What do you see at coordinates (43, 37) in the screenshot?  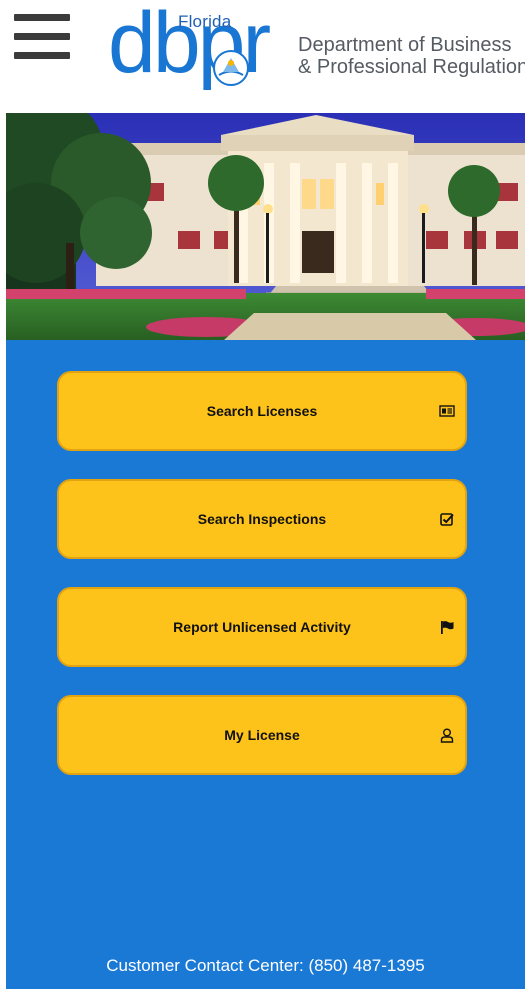 I see `hamburger-menu-icon` at bounding box center [43, 37].